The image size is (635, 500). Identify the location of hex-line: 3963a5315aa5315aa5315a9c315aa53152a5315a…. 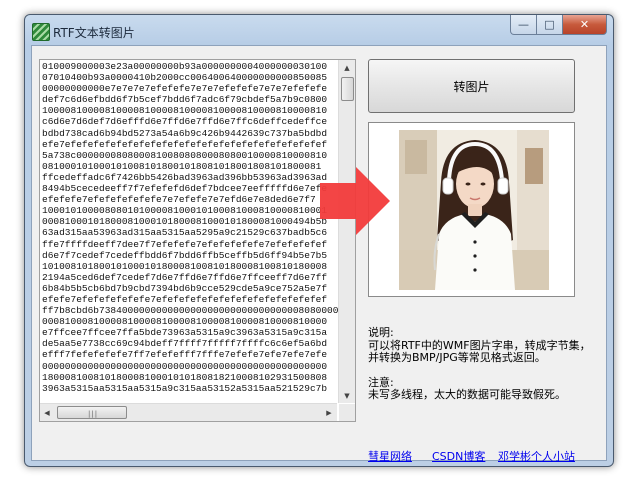
(185, 388).